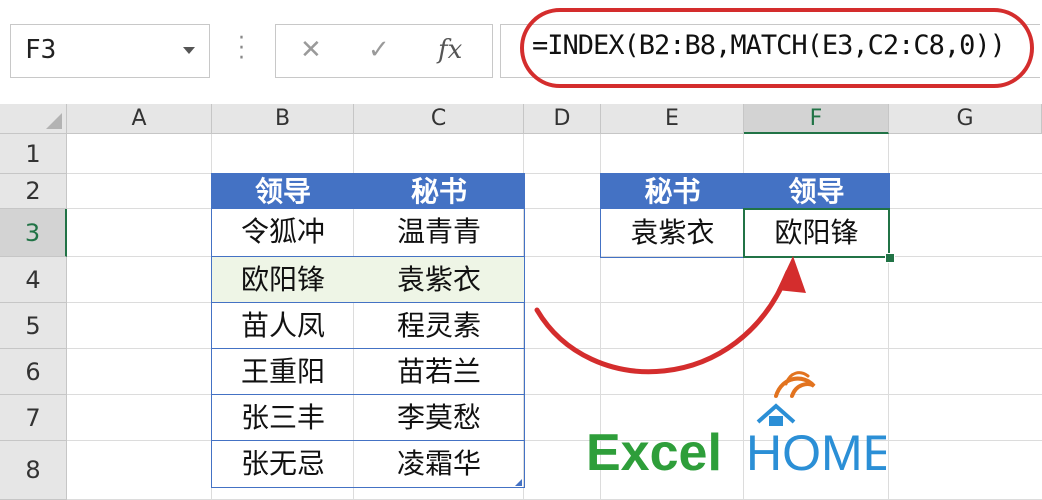  Describe the element at coordinates (741, 426) in the screenshot. I see `excelhome-logo: Excel HOME` at that location.